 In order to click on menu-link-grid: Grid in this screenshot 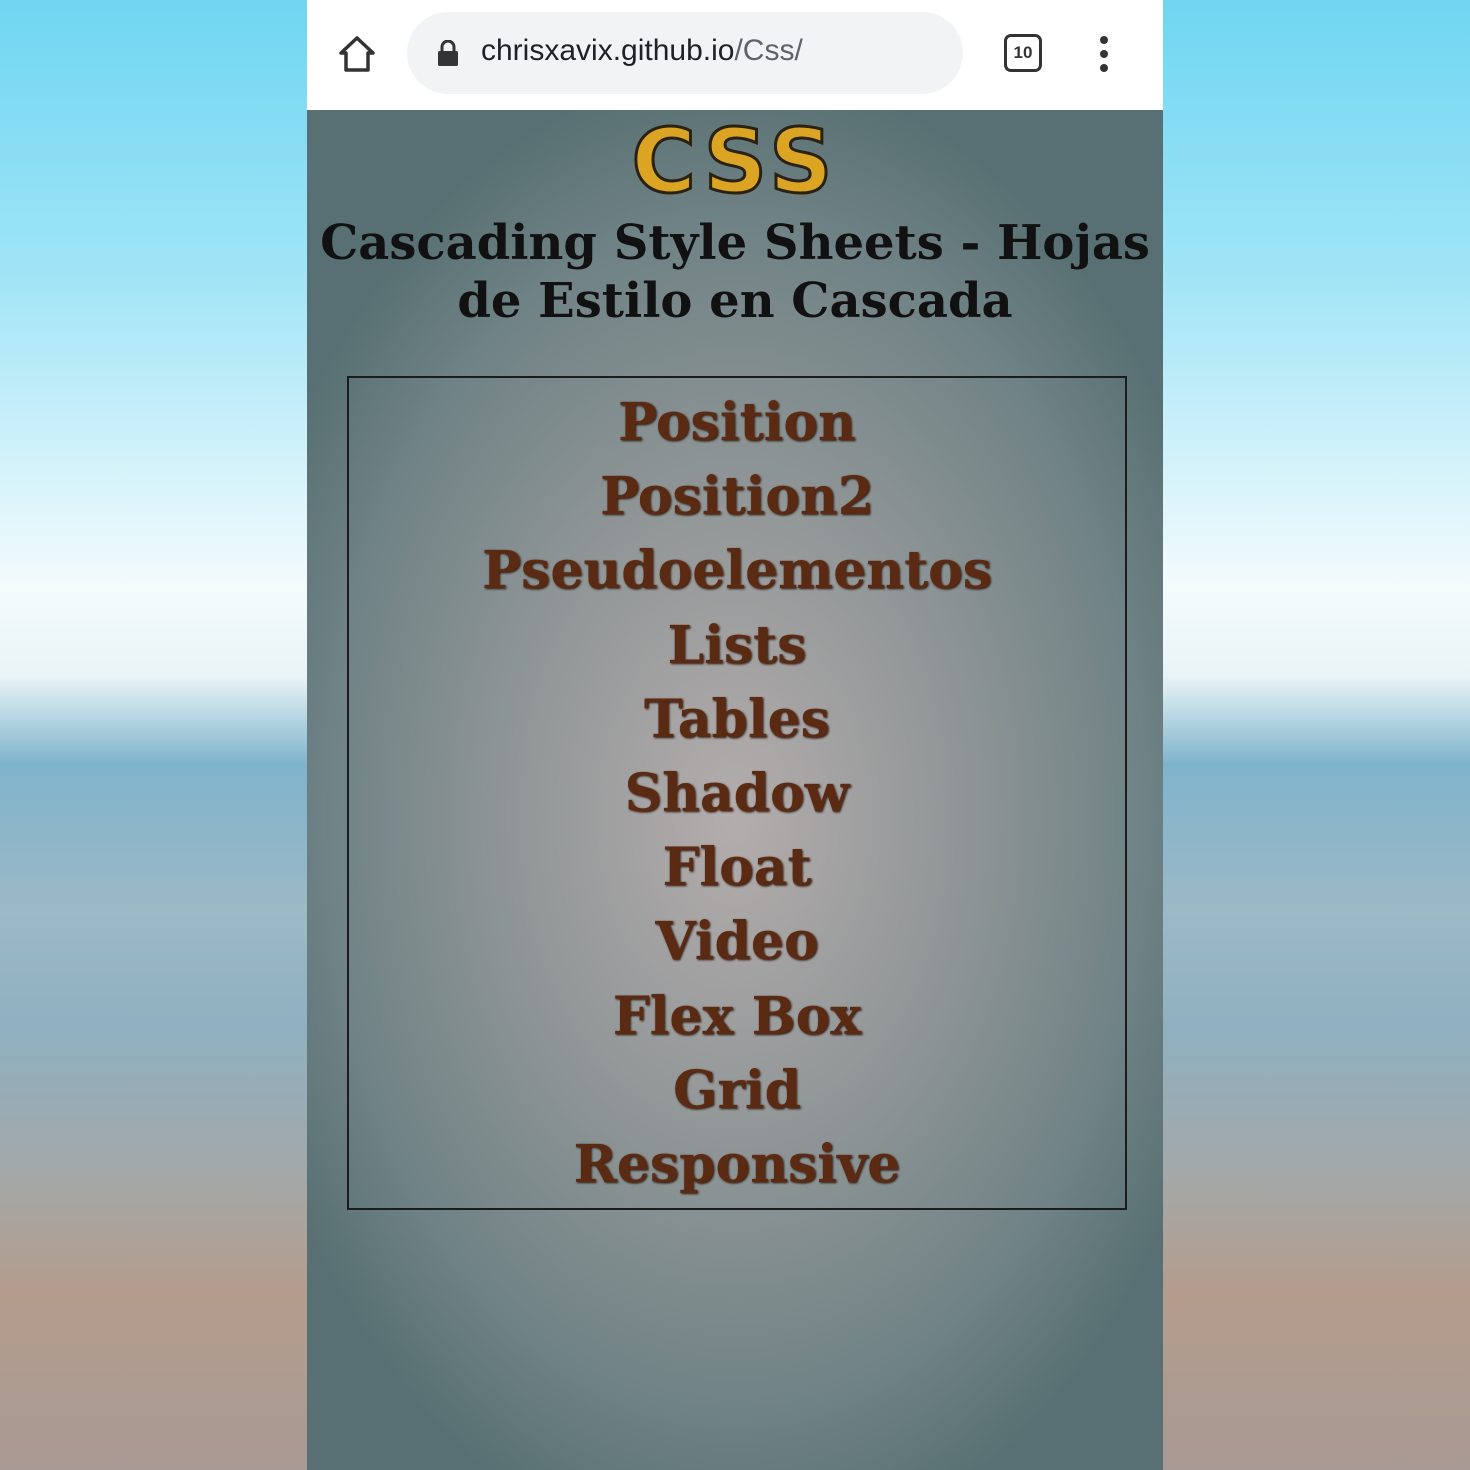, I will do `click(737, 1091)`.